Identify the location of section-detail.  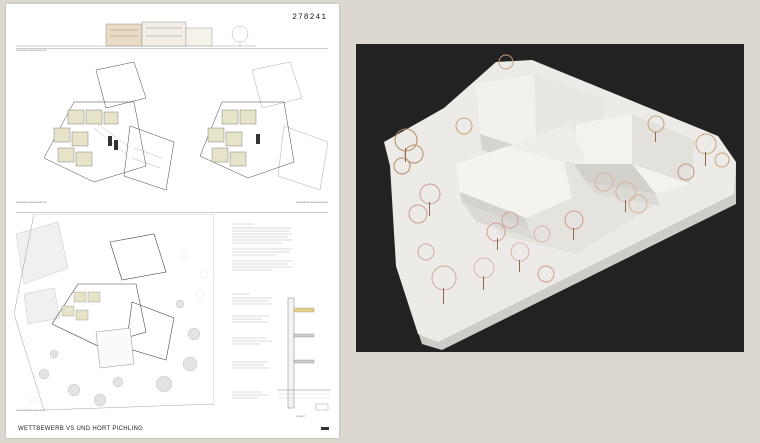
(304, 354).